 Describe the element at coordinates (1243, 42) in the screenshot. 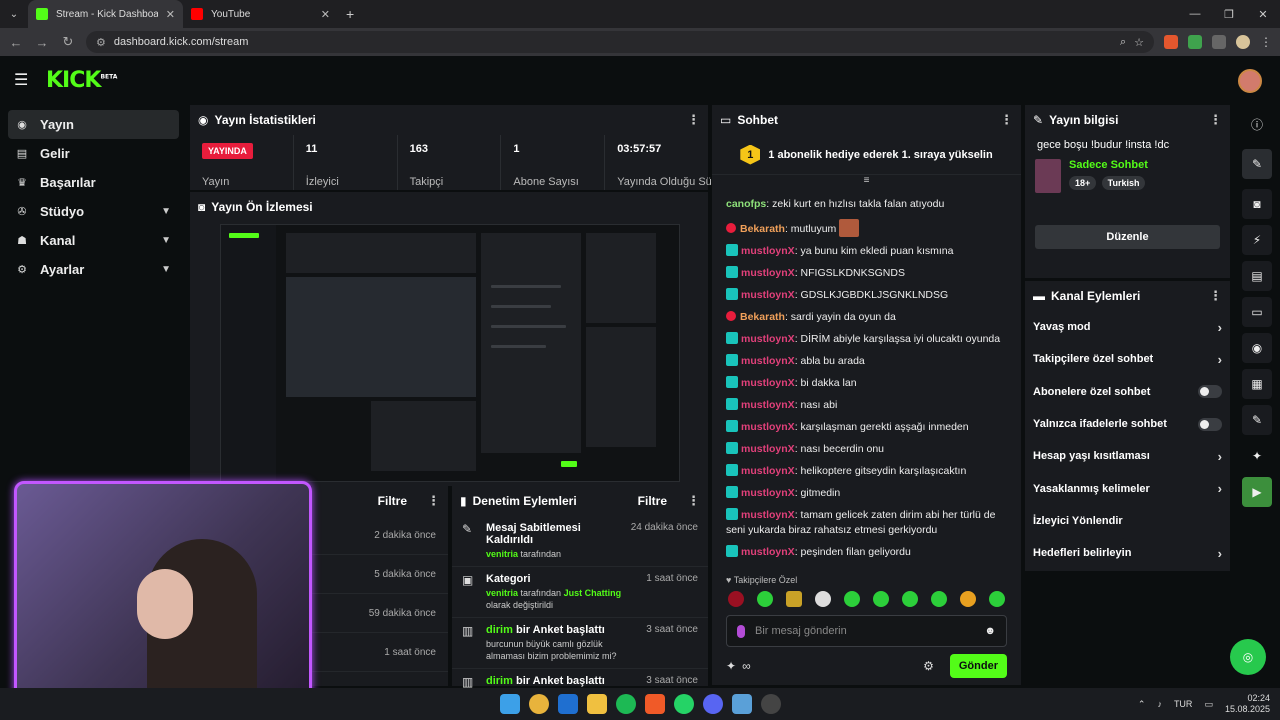

I see `profile-icon` at that location.